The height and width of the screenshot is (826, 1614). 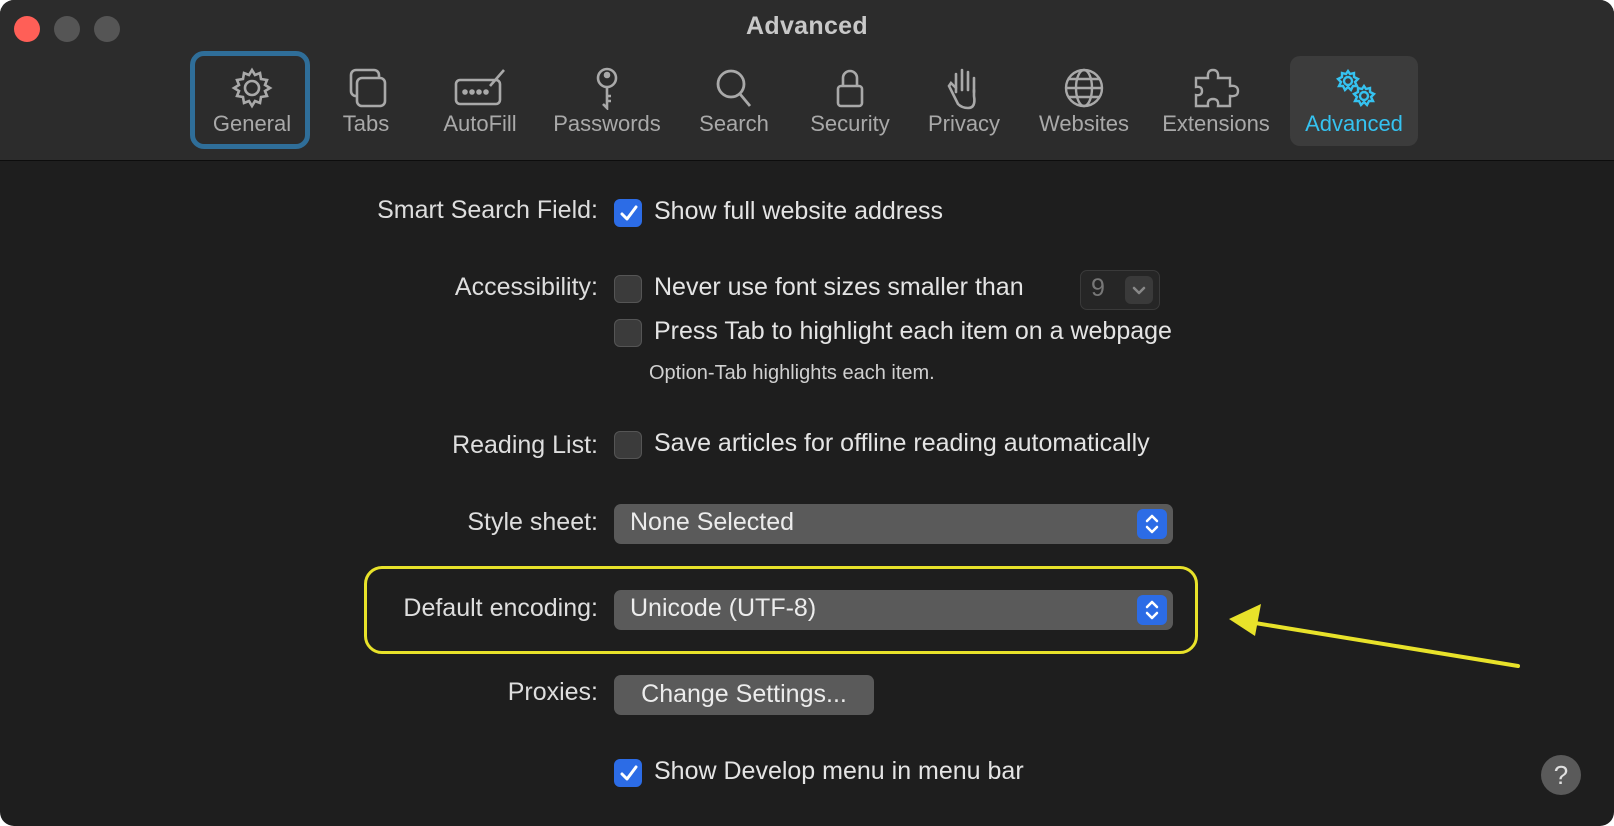 What do you see at coordinates (734, 88) in the screenshot?
I see `search-icon` at bounding box center [734, 88].